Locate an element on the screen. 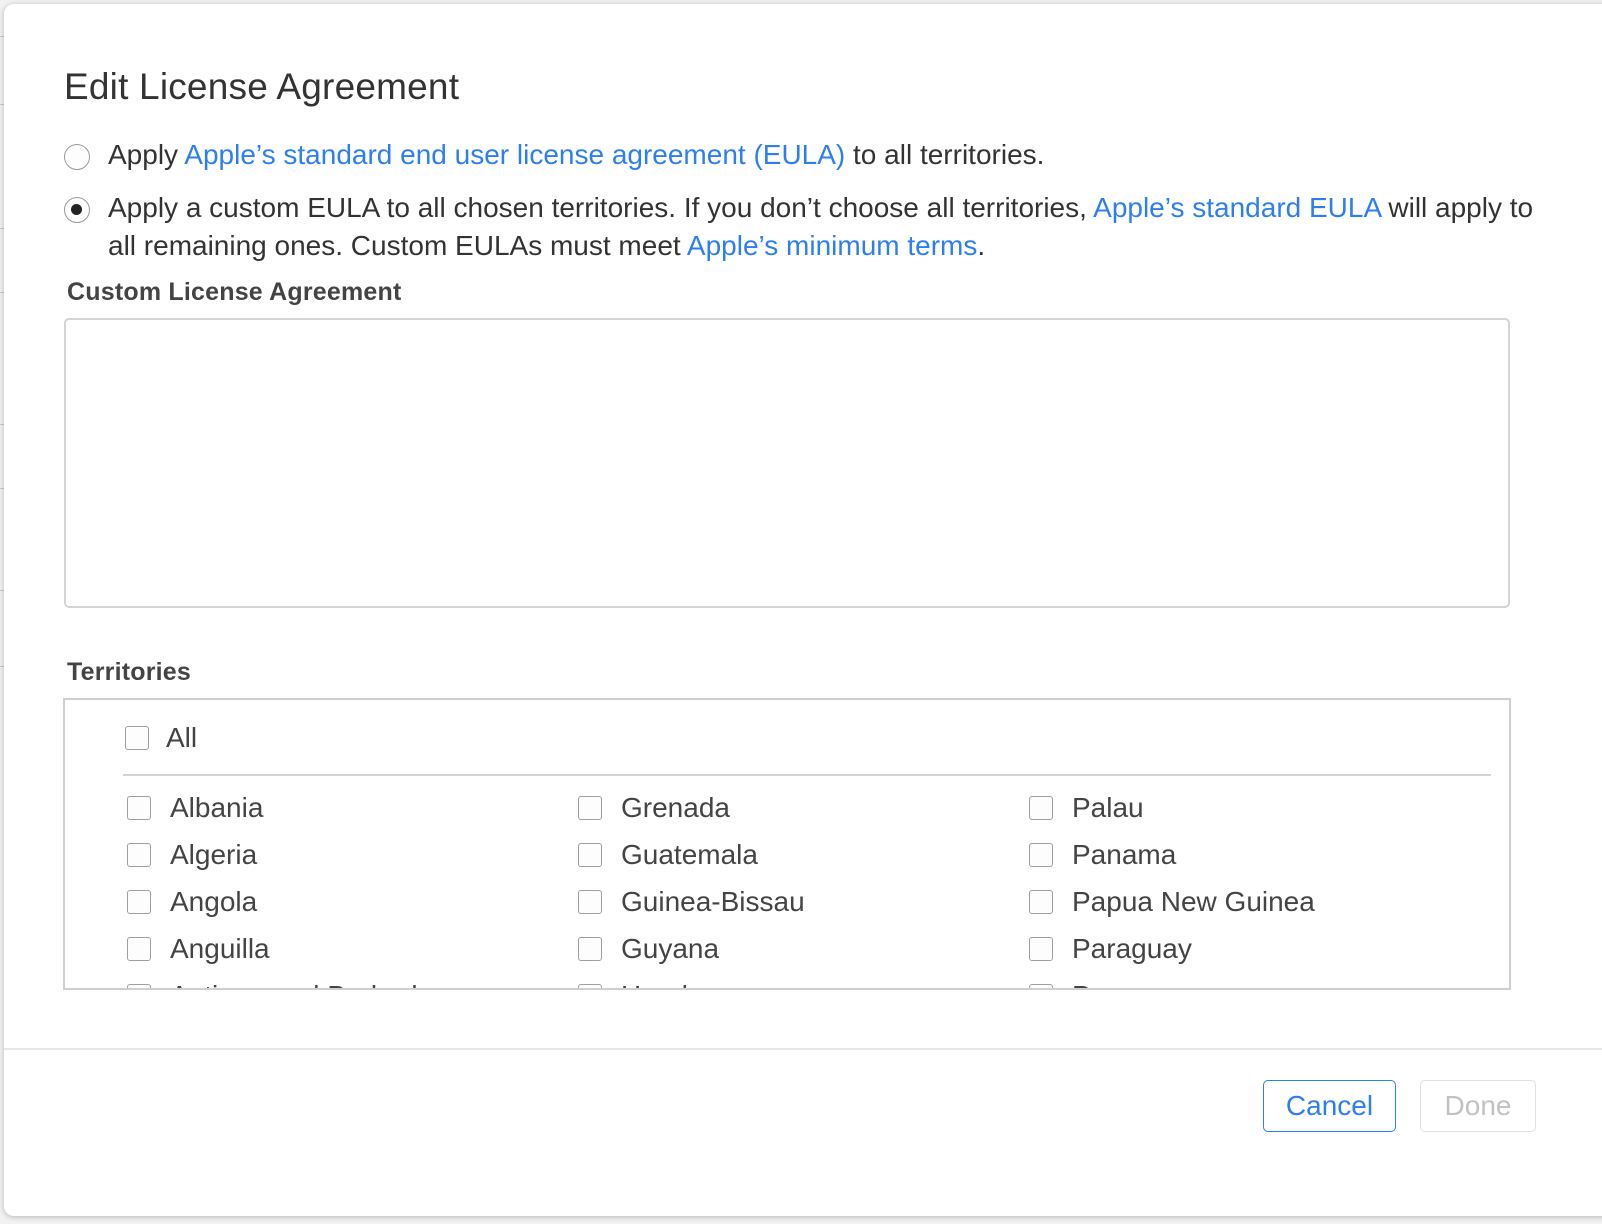  territories-label: Territories is located at coordinates (129, 672).